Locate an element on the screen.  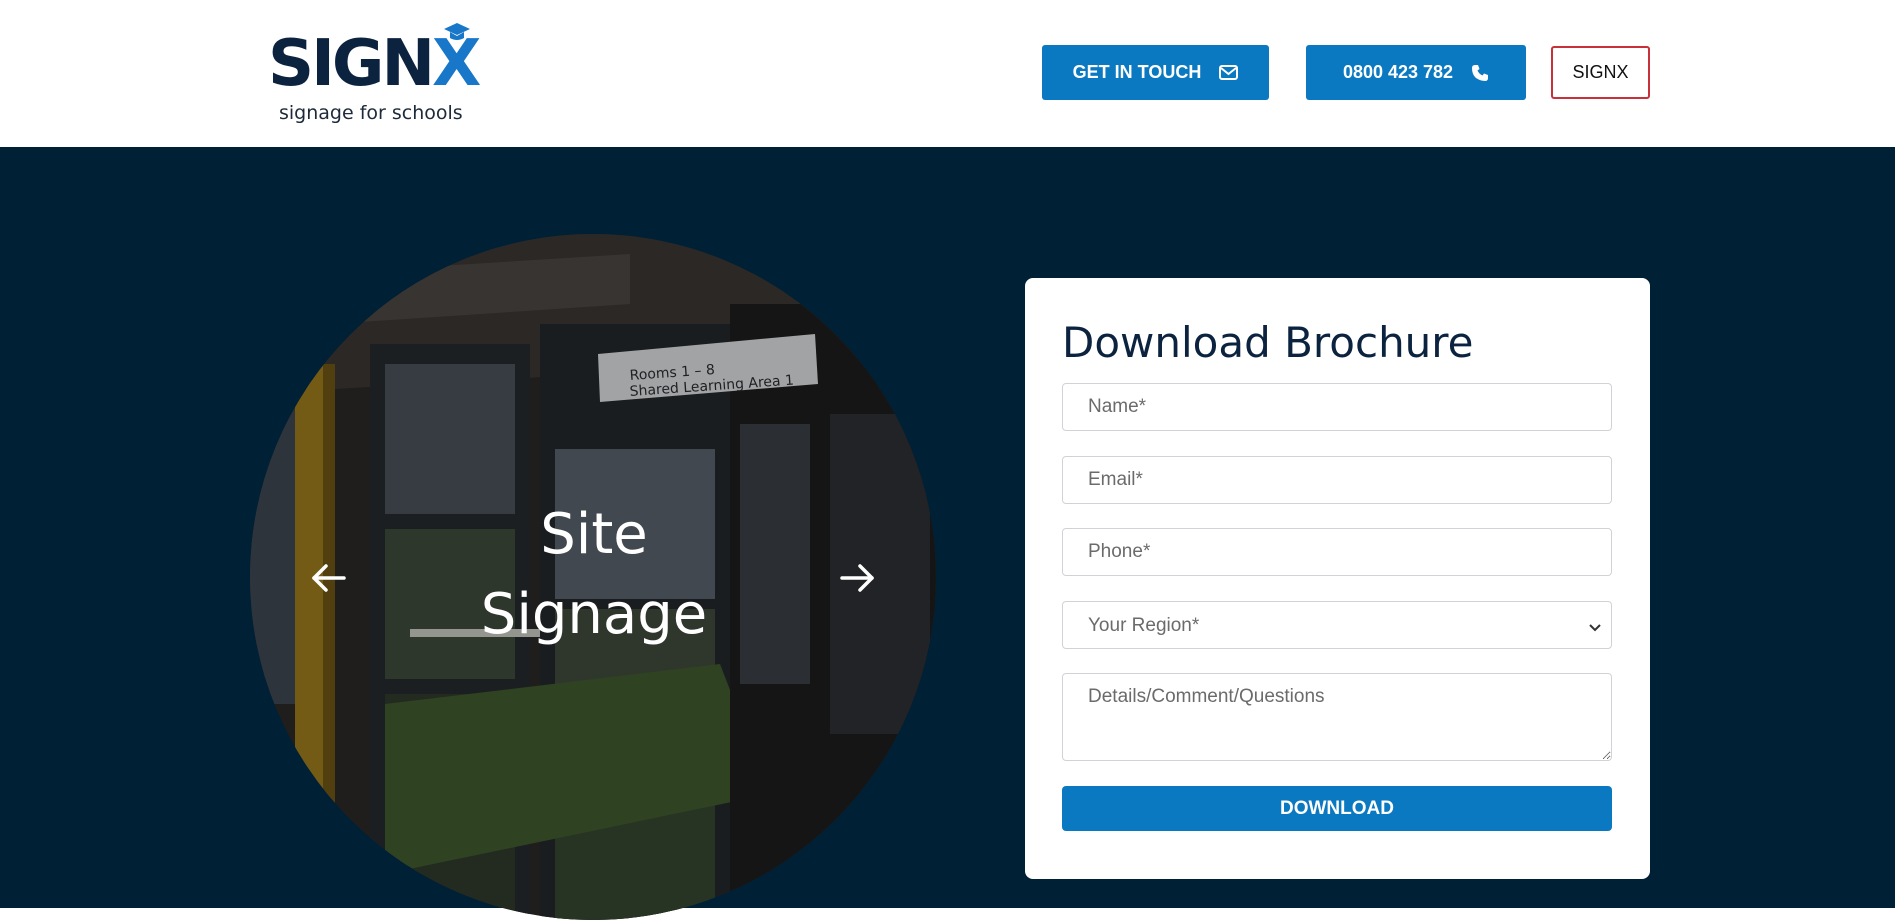
arrow-right-icon is located at coordinates (858, 578).